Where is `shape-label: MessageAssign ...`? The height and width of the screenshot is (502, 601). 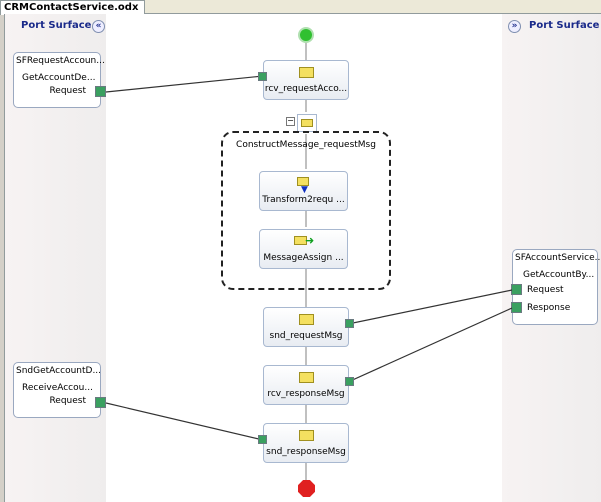
shape-label: MessageAssign ... is located at coordinates (303, 258).